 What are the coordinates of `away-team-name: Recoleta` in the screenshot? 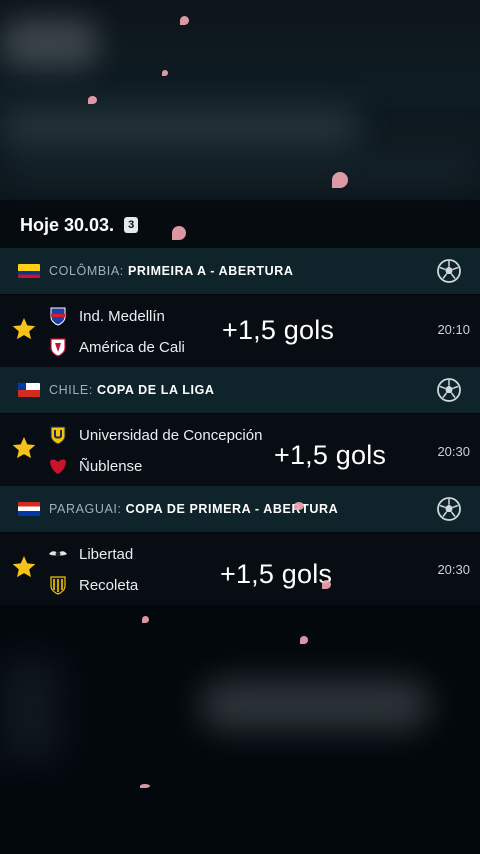 It's located at (109, 585).